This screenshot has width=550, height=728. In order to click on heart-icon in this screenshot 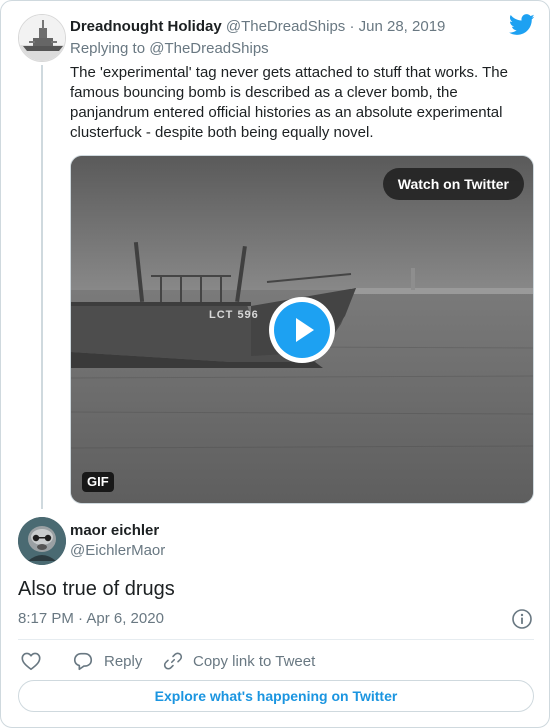, I will do `click(31, 661)`.